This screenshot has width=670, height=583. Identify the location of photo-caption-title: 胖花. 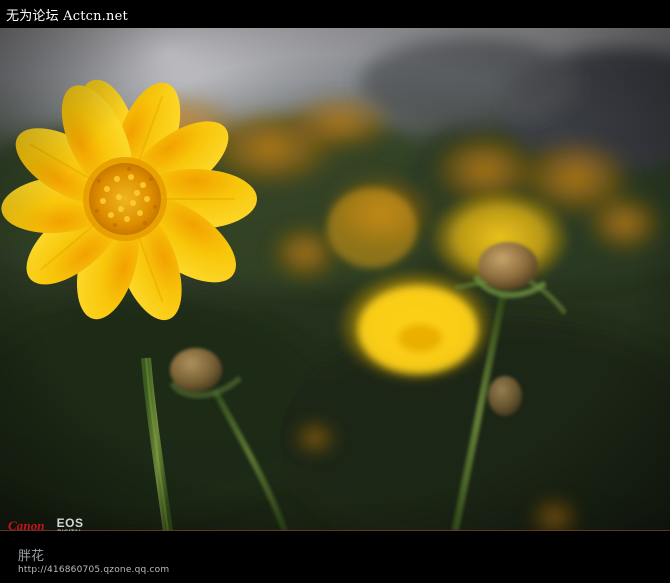
(31, 556).